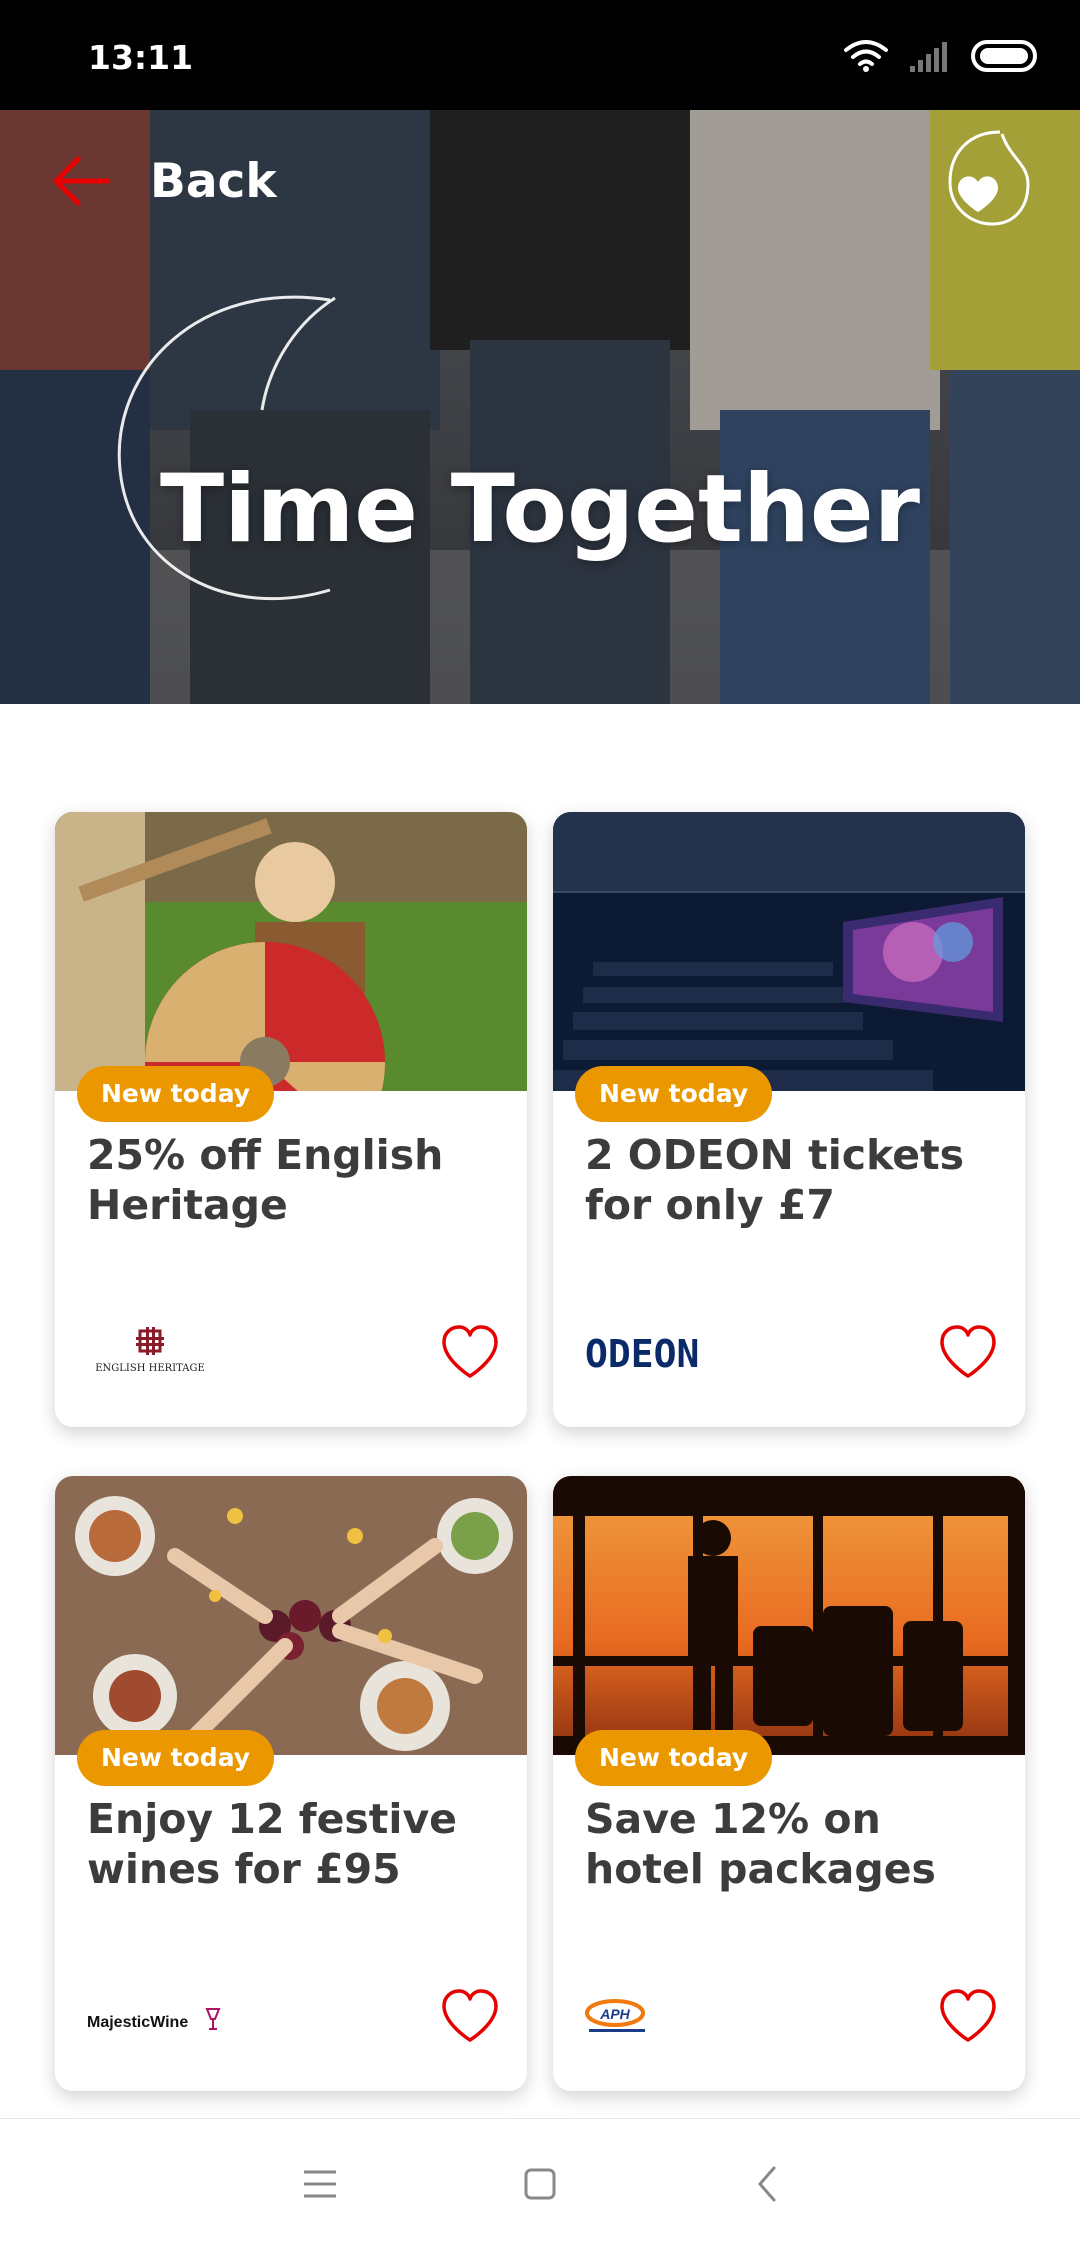 This screenshot has width=1080, height=2249. I want to click on offer-image-hotel-packages, so click(789, 1615).